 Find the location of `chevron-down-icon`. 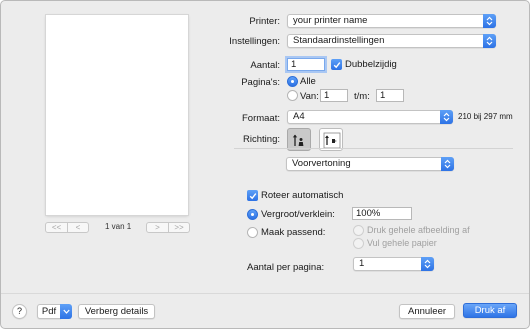

chevron-down-icon is located at coordinates (66, 311).